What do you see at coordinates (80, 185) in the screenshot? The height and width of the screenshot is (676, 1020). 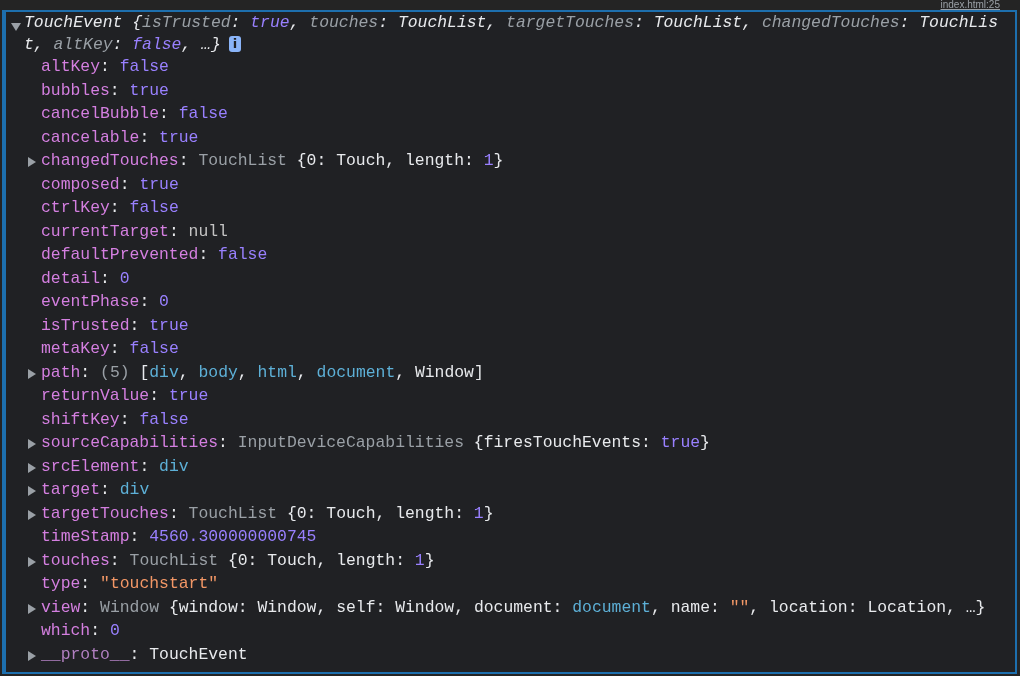 I see `property-key: composed` at bounding box center [80, 185].